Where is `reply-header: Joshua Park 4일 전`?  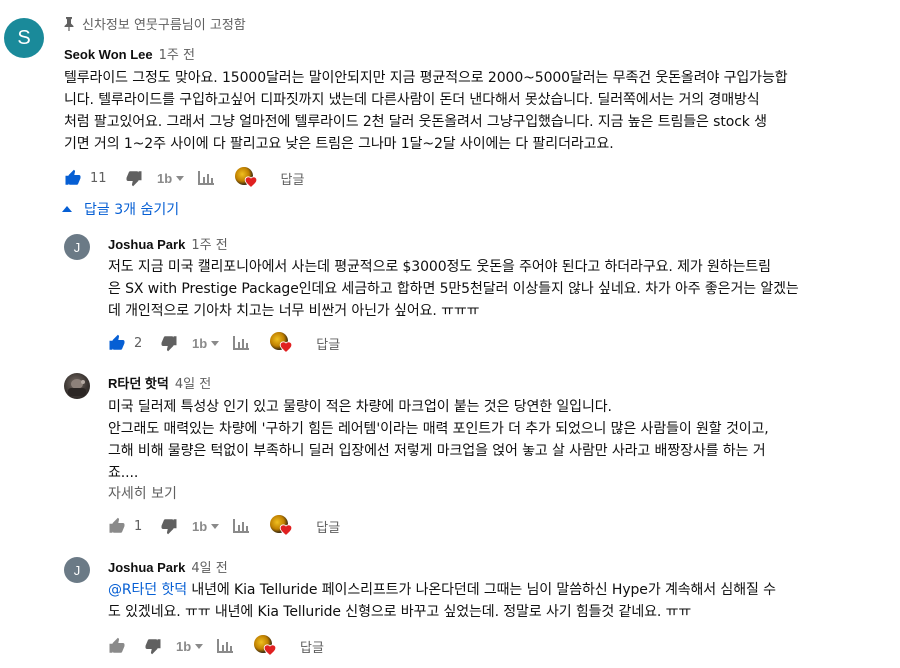 reply-header: Joshua Park 4일 전 is located at coordinates (168, 566).